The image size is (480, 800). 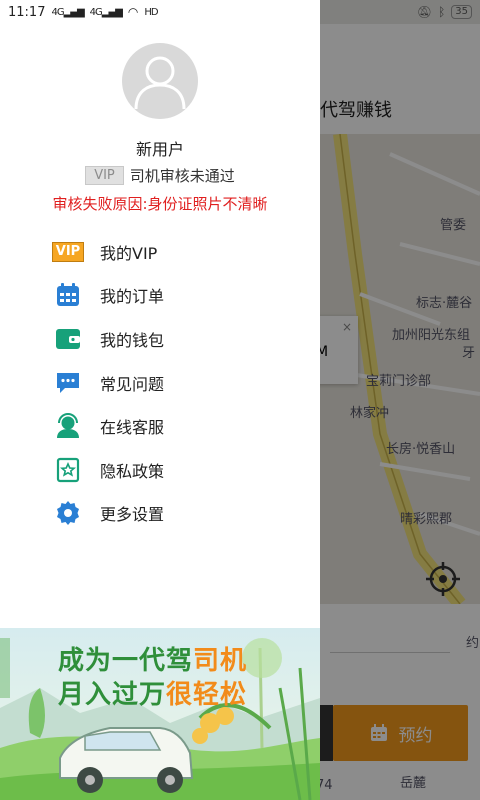 I want to click on silent-icon: 🔕︎, so click(x=424, y=12).